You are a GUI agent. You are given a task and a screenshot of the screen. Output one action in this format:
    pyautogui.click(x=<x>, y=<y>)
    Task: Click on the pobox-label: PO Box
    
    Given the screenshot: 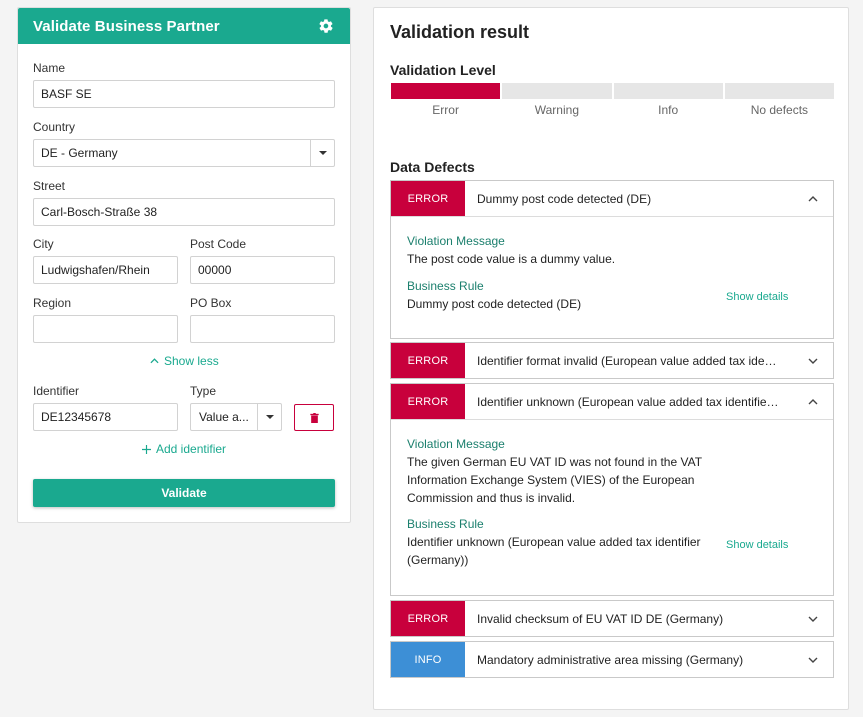 What is the action you would take?
    pyautogui.click(x=211, y=303)
    